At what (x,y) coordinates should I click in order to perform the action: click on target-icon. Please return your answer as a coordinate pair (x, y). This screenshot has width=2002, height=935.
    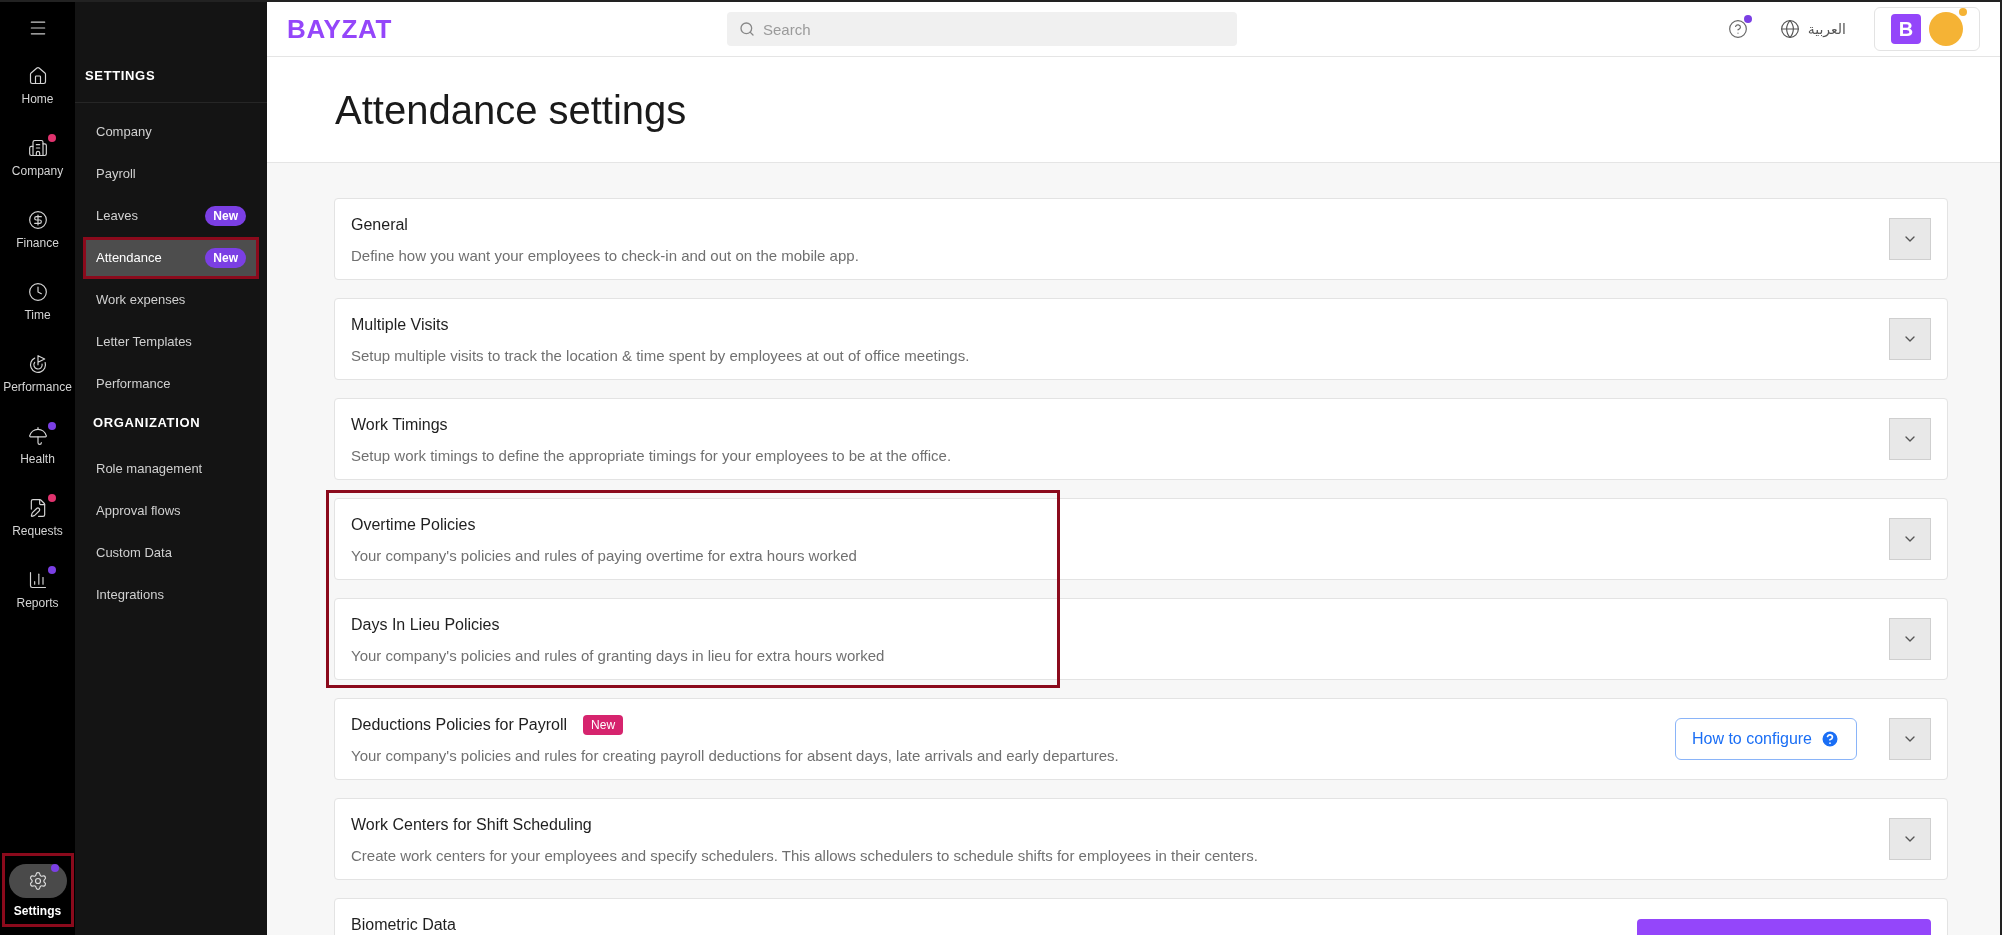
    Looking at the image, I should click on (37, 364).